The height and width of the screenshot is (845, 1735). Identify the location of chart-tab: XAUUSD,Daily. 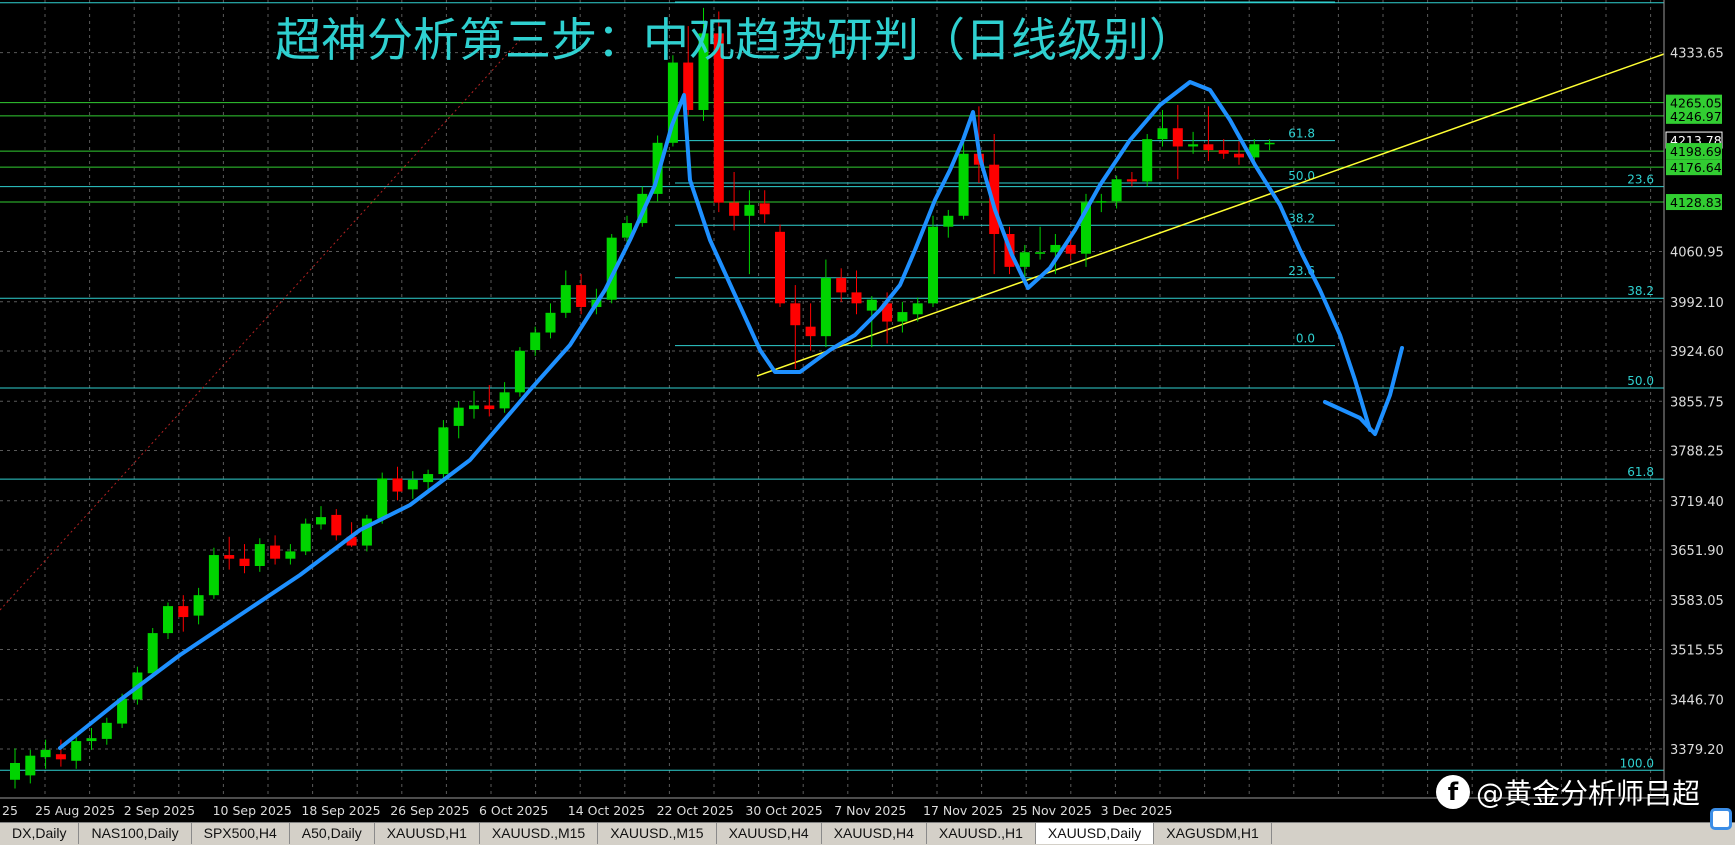
(1095, 833).